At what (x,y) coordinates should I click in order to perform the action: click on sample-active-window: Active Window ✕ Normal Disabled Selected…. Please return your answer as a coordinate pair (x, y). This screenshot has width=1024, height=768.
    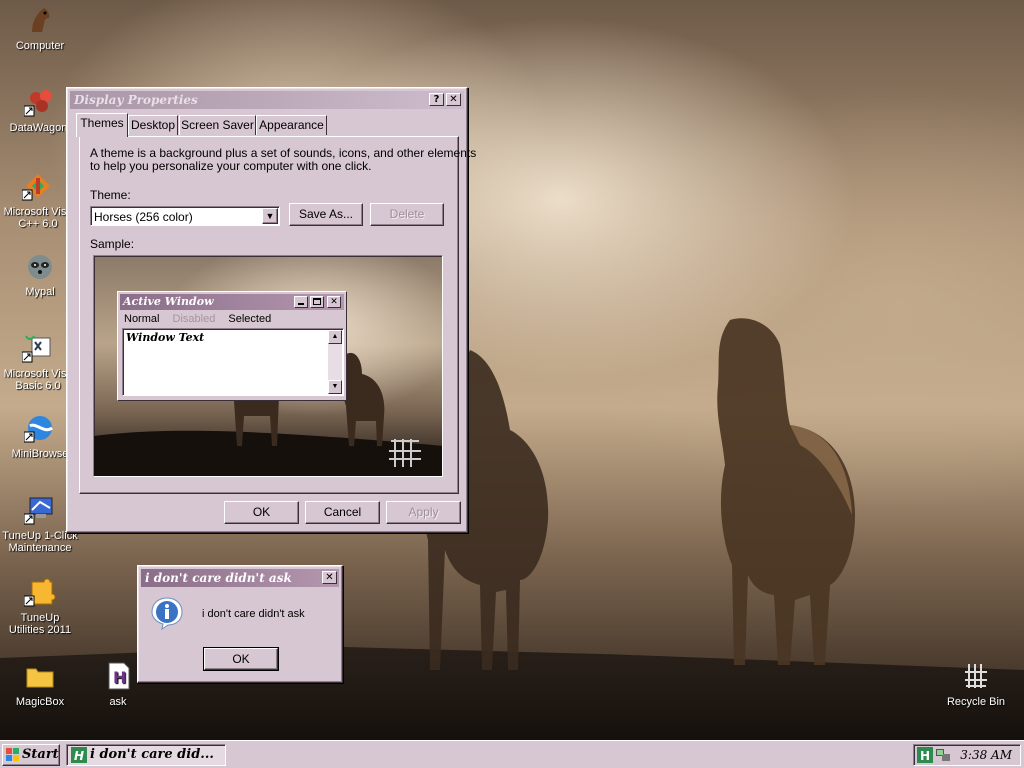
    Looking at the image, I should click on (232, 346).